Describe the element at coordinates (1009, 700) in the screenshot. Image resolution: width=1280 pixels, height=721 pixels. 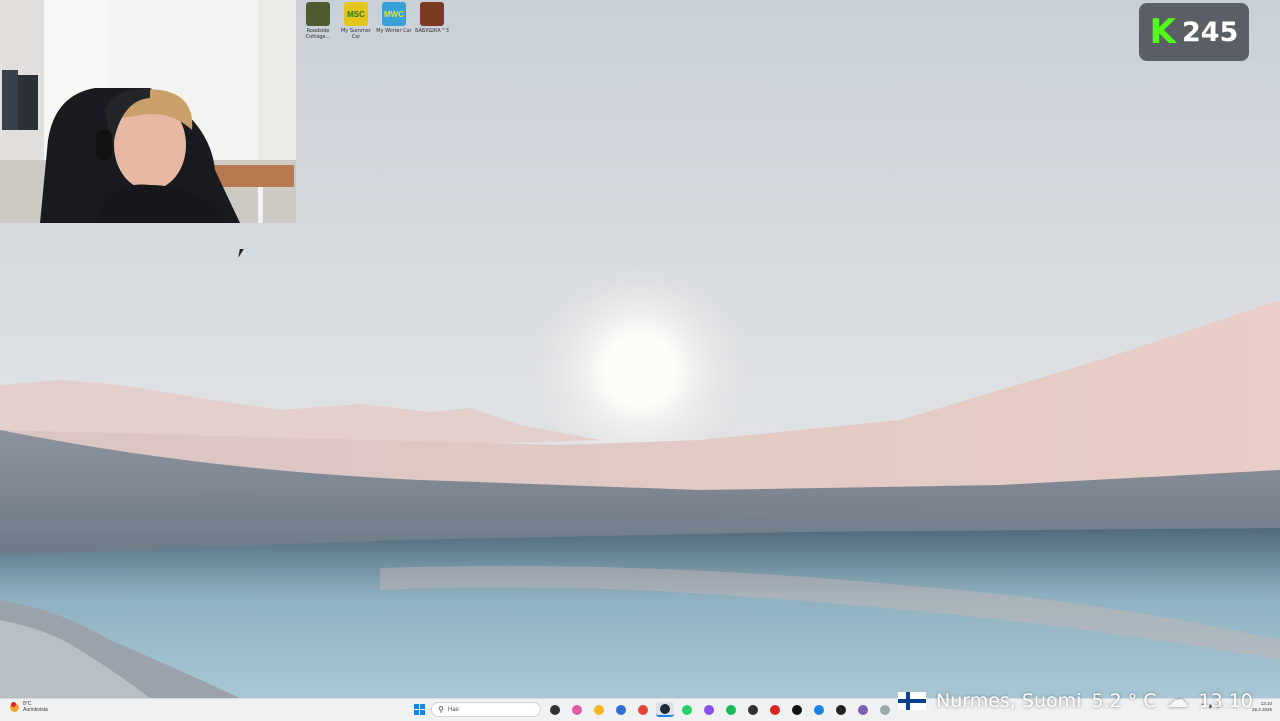
I see `location-label: Nurmes, Suomi` at that location.